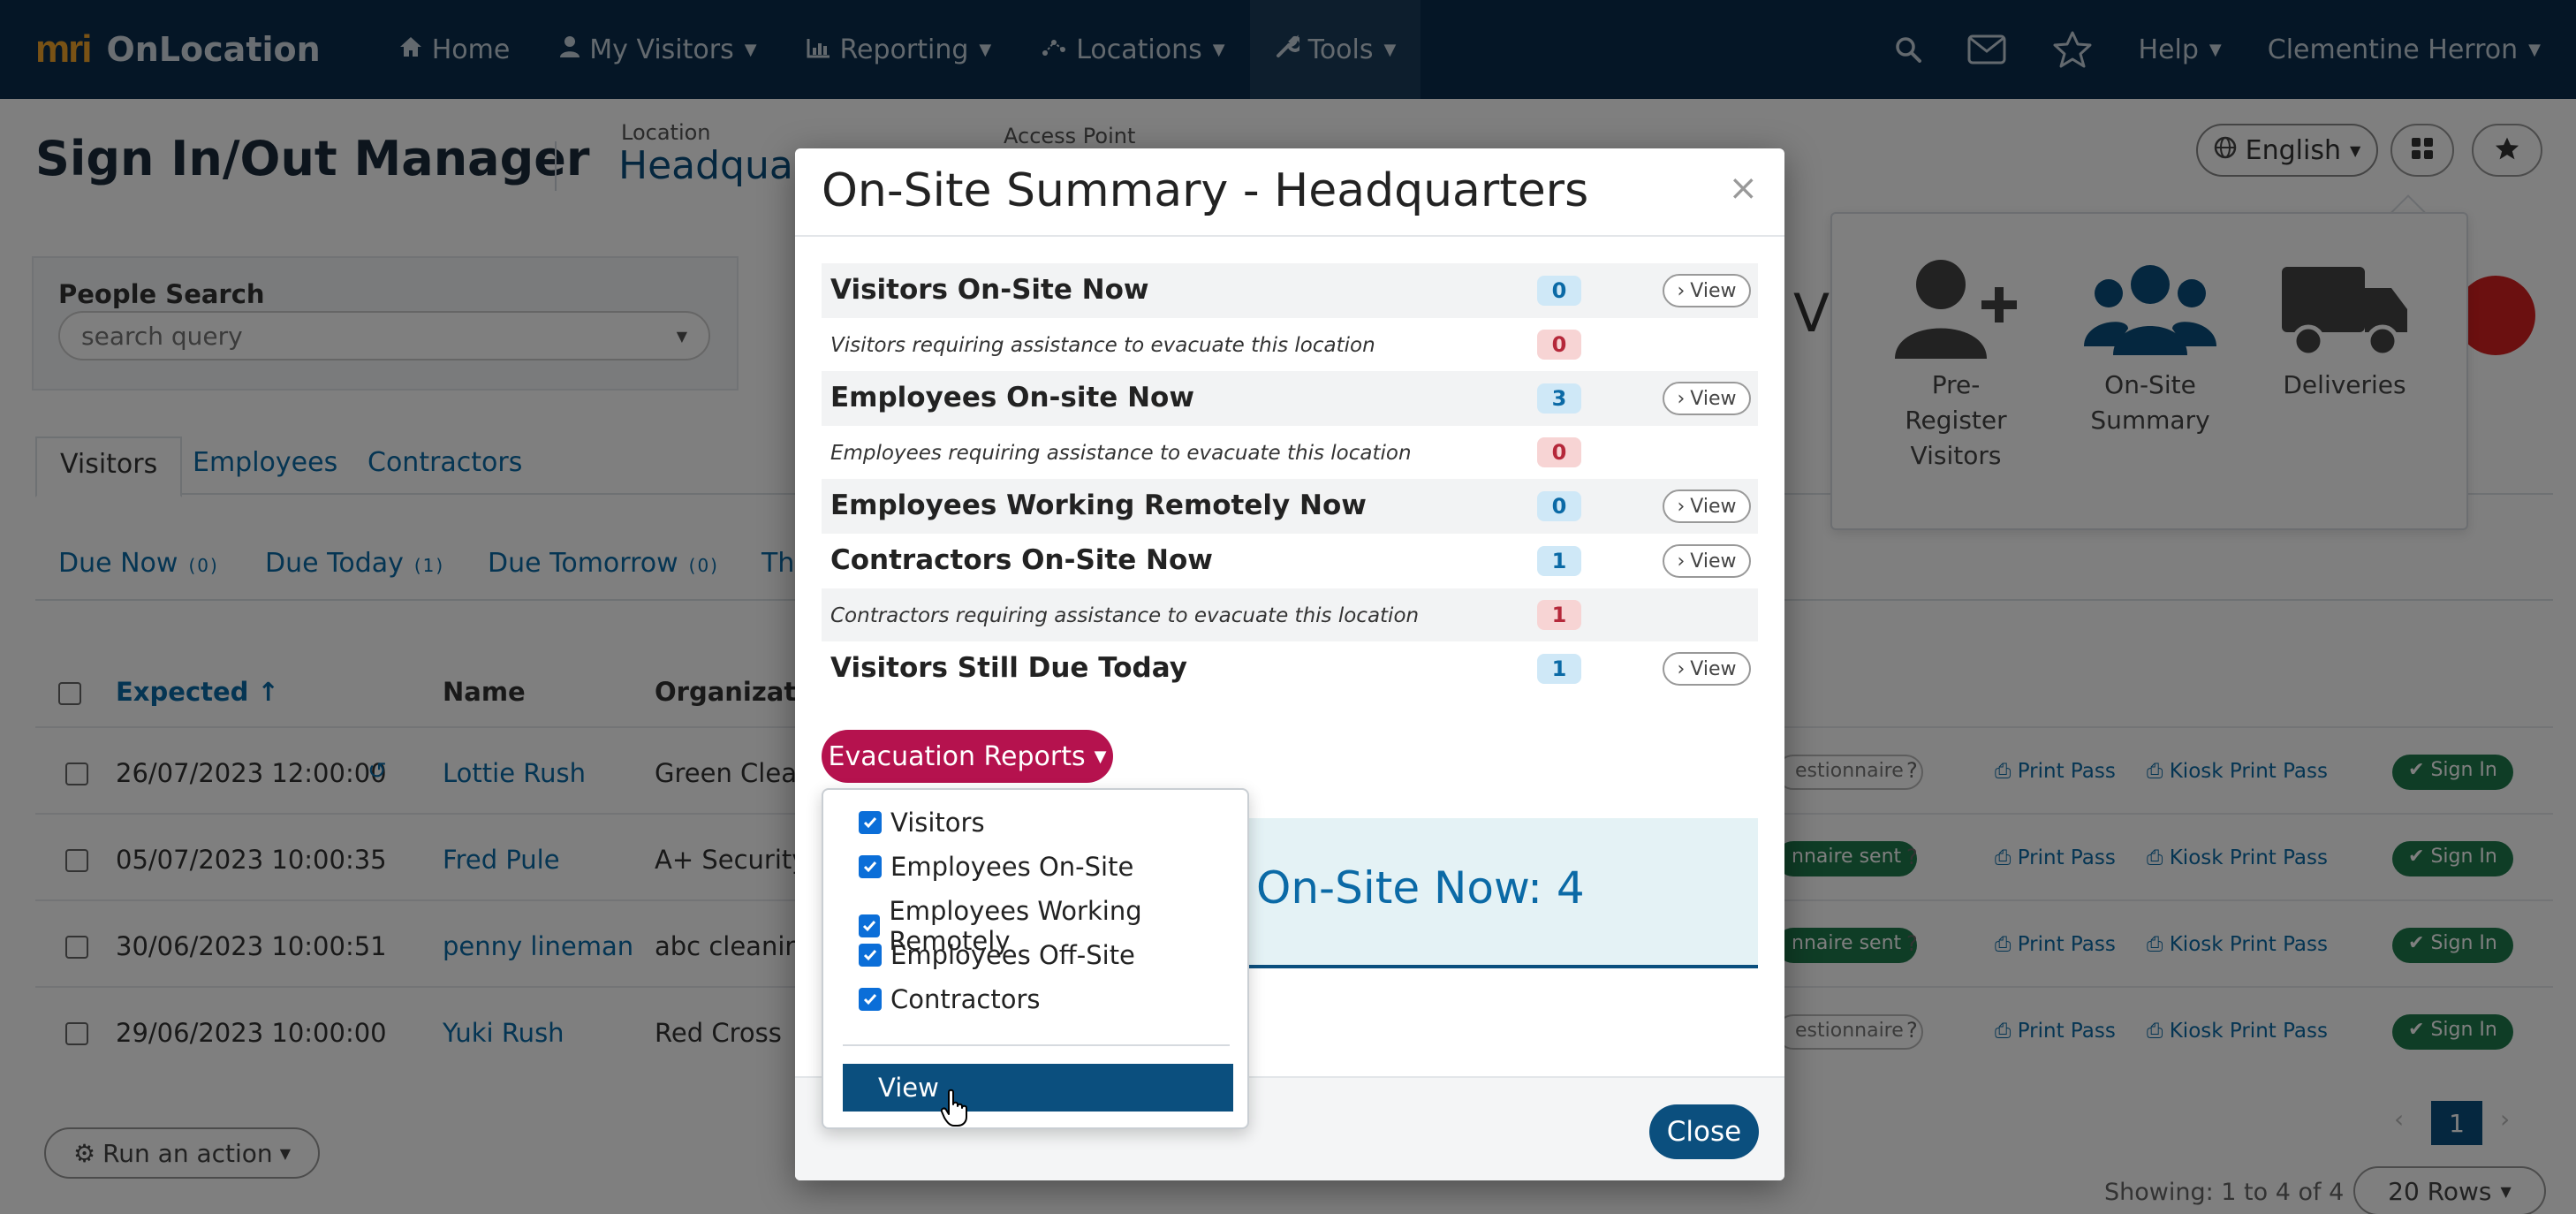  I want to click on view-contractors-on-site-button: › View, so click(1707, 561).